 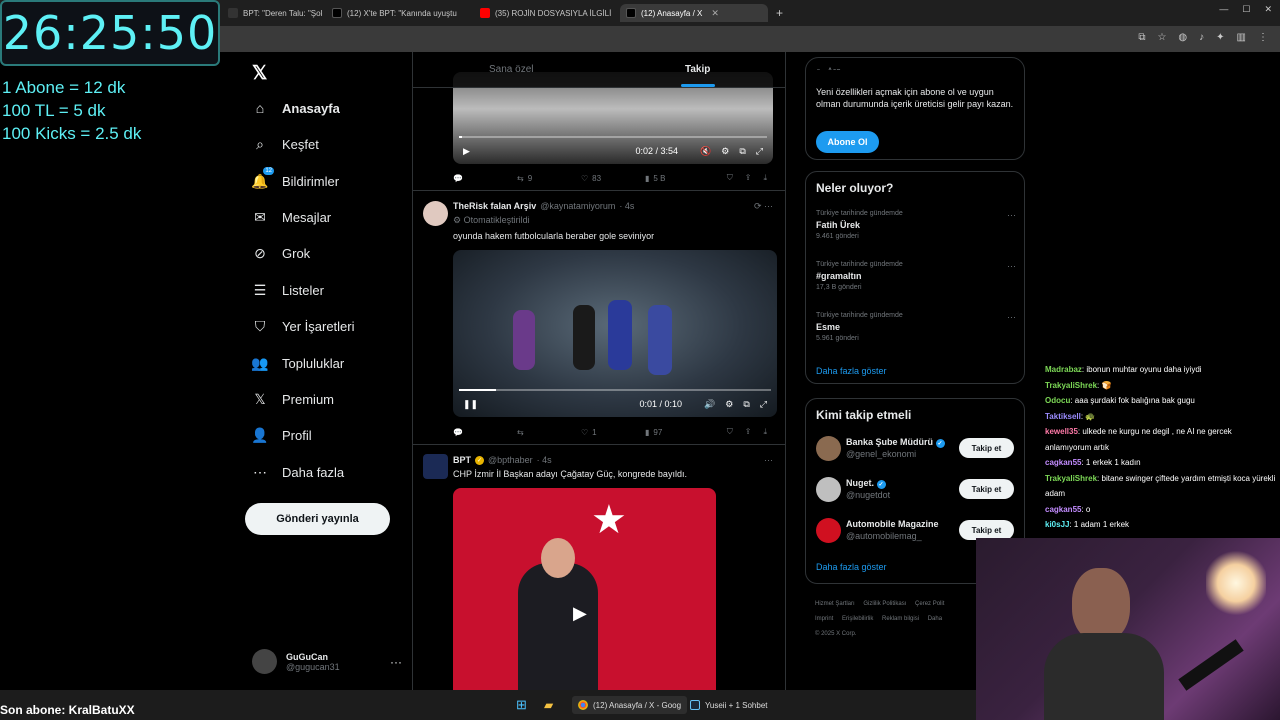 What do you see at coordinates (494, 206) in the screenshot?
I see `author-name: TheRisk falan Arşiv` at bounding box center [494, 206].